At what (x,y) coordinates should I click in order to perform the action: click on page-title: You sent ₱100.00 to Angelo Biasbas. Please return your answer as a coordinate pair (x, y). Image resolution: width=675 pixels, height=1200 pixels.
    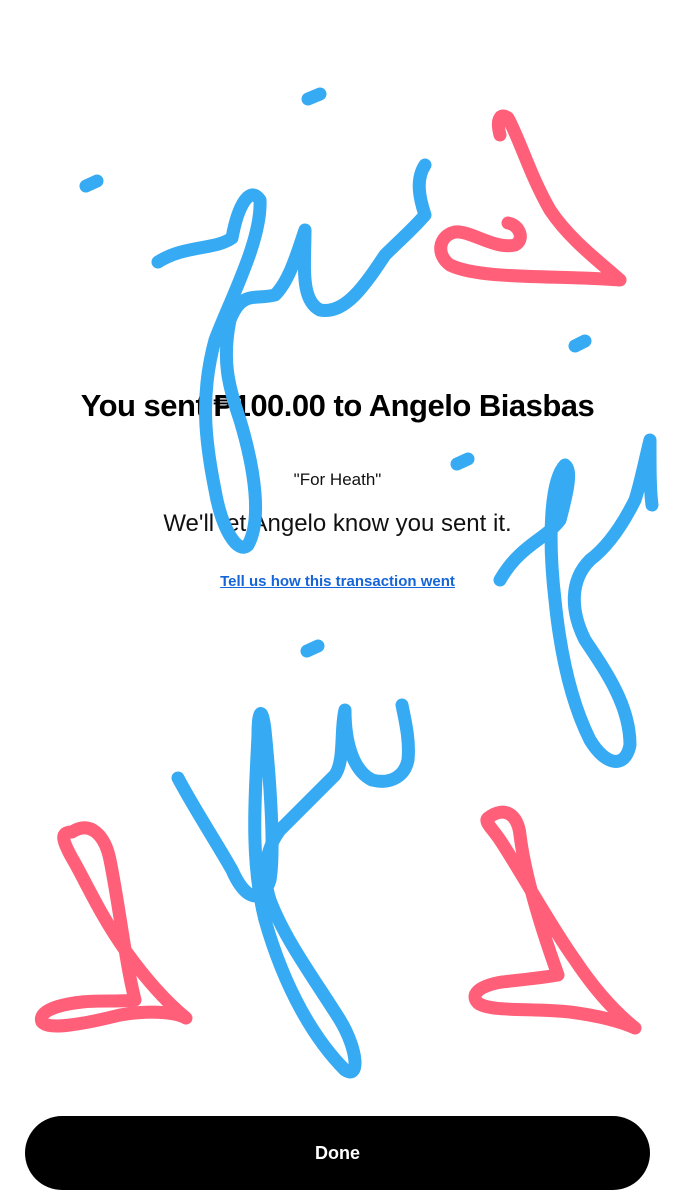
    Looking at the image, I should click on (337, 405).